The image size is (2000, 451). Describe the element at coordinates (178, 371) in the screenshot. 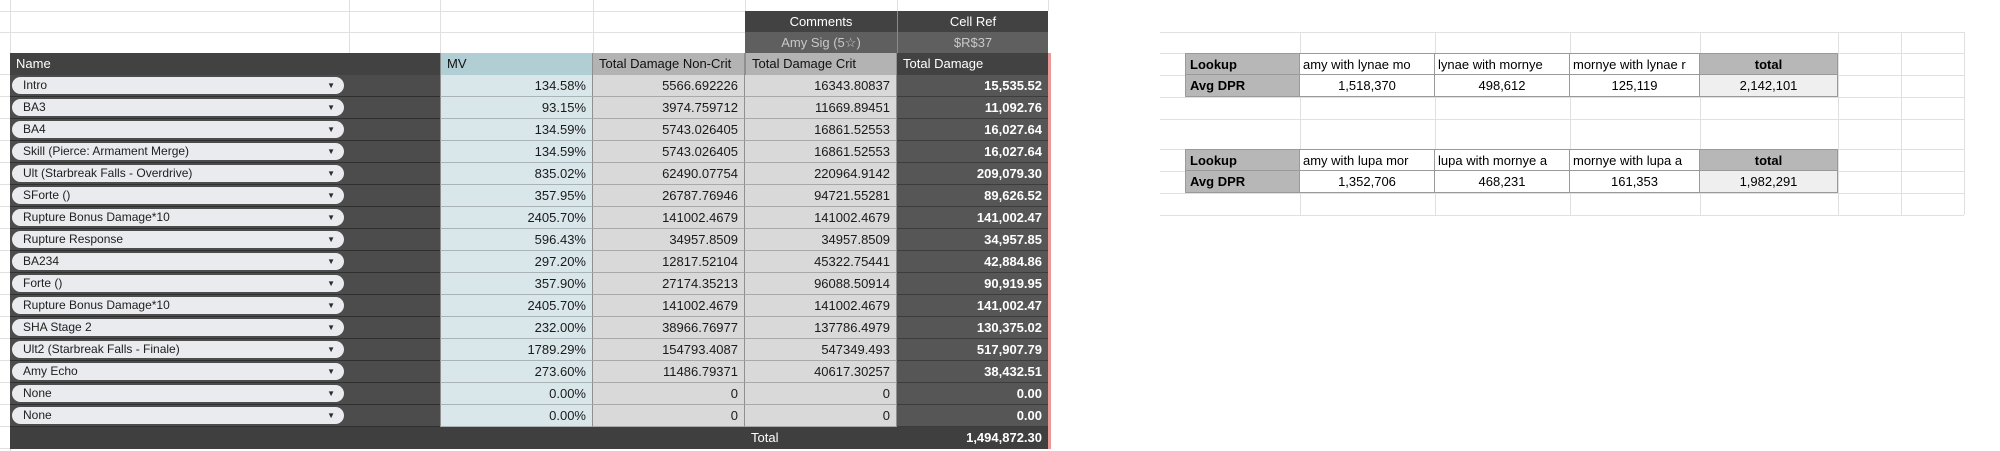

I see `name-dropdown: Amy Echo ▼` at that location.